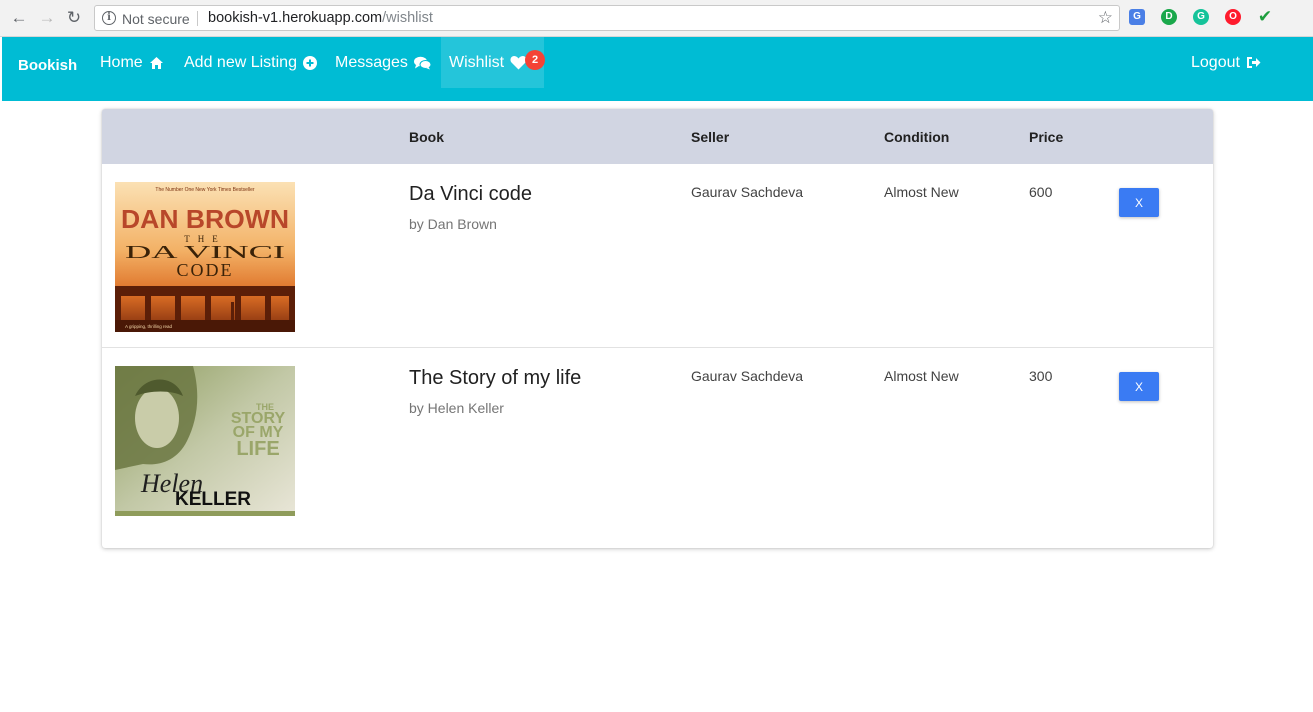  Describe the element at coordinates (205, 270) in the screenshot. I see `cover-title-line2: CODE` at that location.